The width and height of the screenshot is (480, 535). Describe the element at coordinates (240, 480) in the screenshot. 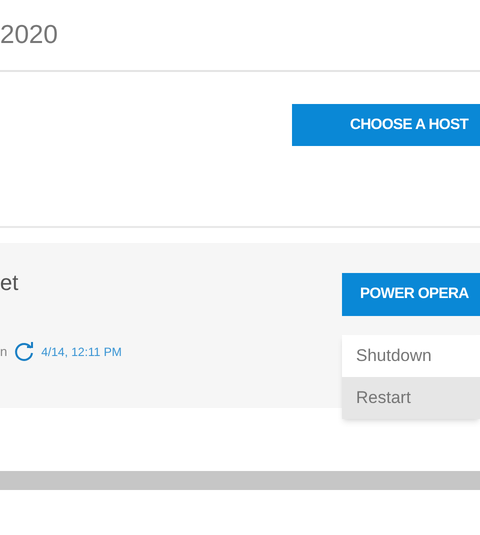

I see `scrollbar` at that location.